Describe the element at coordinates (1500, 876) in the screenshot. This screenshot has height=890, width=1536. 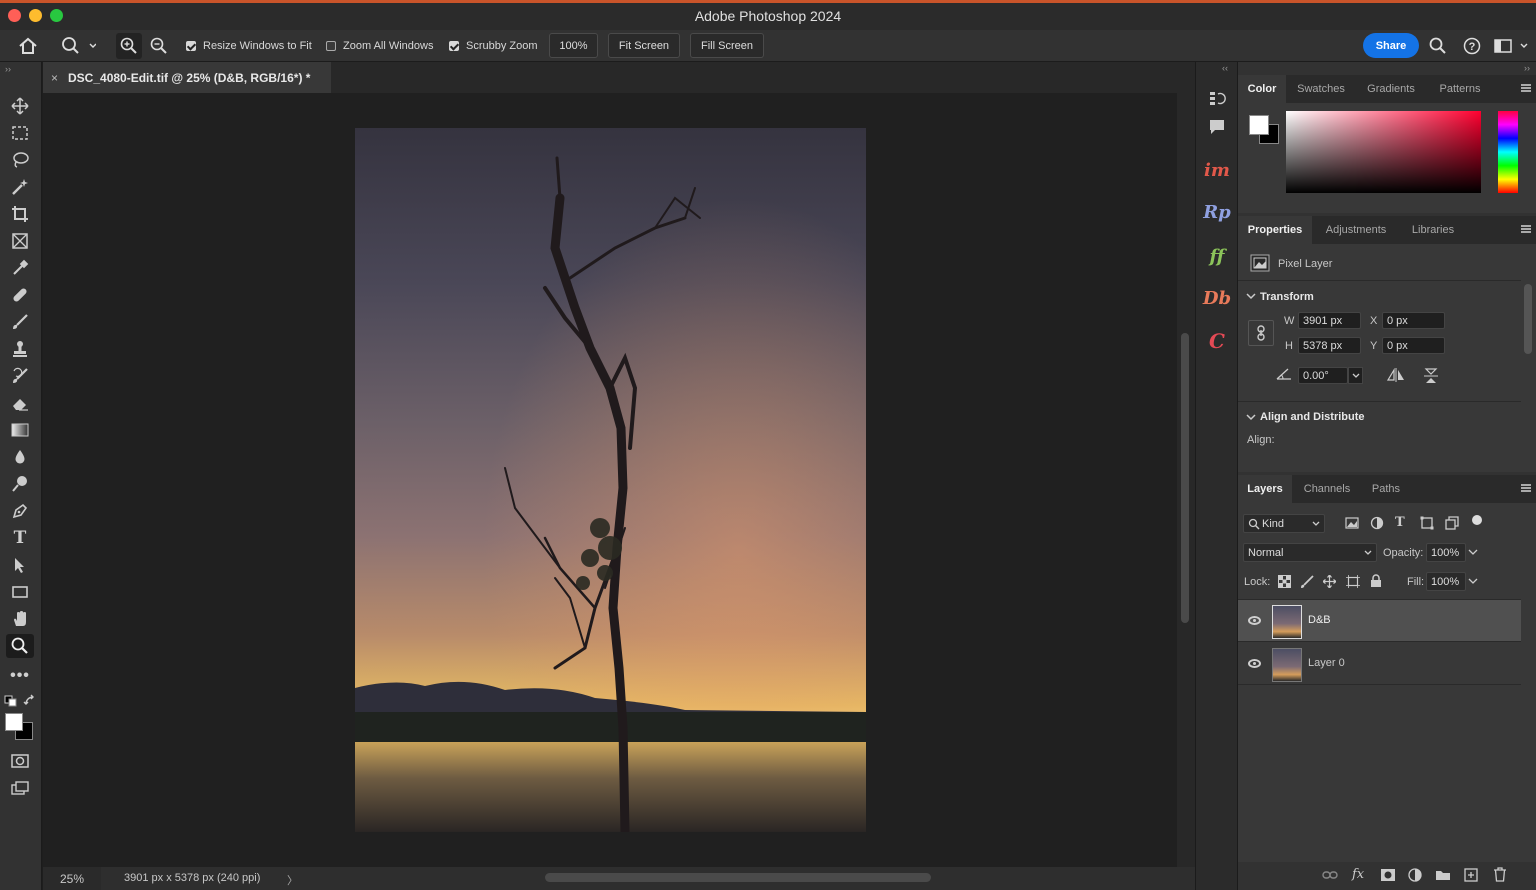
I see `trash-icon` at that location.